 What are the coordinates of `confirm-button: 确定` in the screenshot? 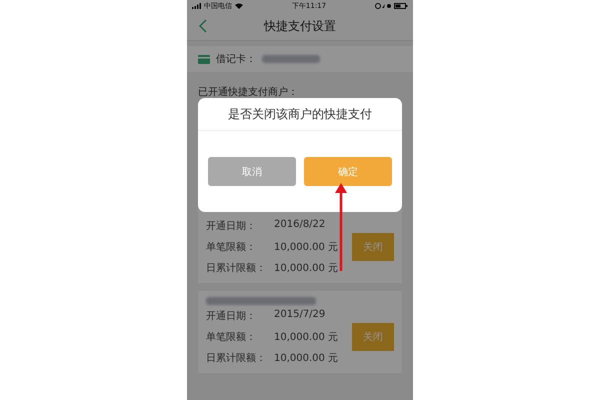 It's located at (348, 171).